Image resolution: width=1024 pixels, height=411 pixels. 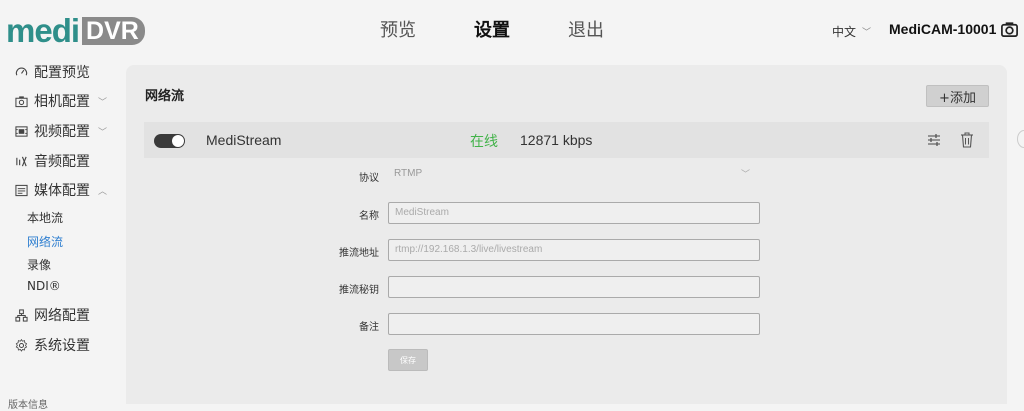 What do you see at coordinates (369, 216) in the screenshot?
I see `name-label: 名称` at bounding box center [369, 216].